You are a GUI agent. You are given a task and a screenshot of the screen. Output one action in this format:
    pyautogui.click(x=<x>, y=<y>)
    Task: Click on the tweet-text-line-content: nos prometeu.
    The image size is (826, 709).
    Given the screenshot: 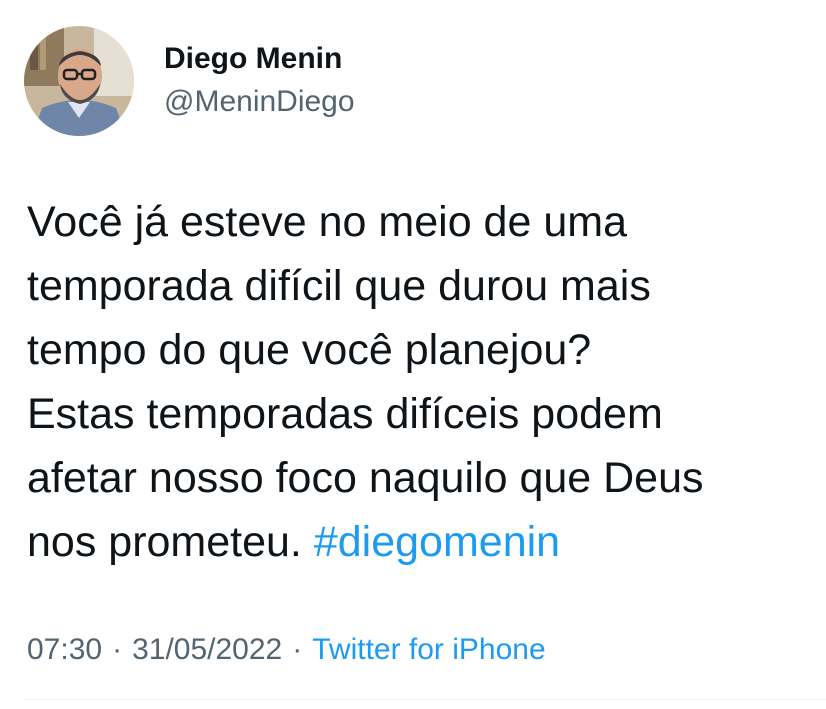 What is the action you would take?
    pyautogui.click(x=164, y=542)
    